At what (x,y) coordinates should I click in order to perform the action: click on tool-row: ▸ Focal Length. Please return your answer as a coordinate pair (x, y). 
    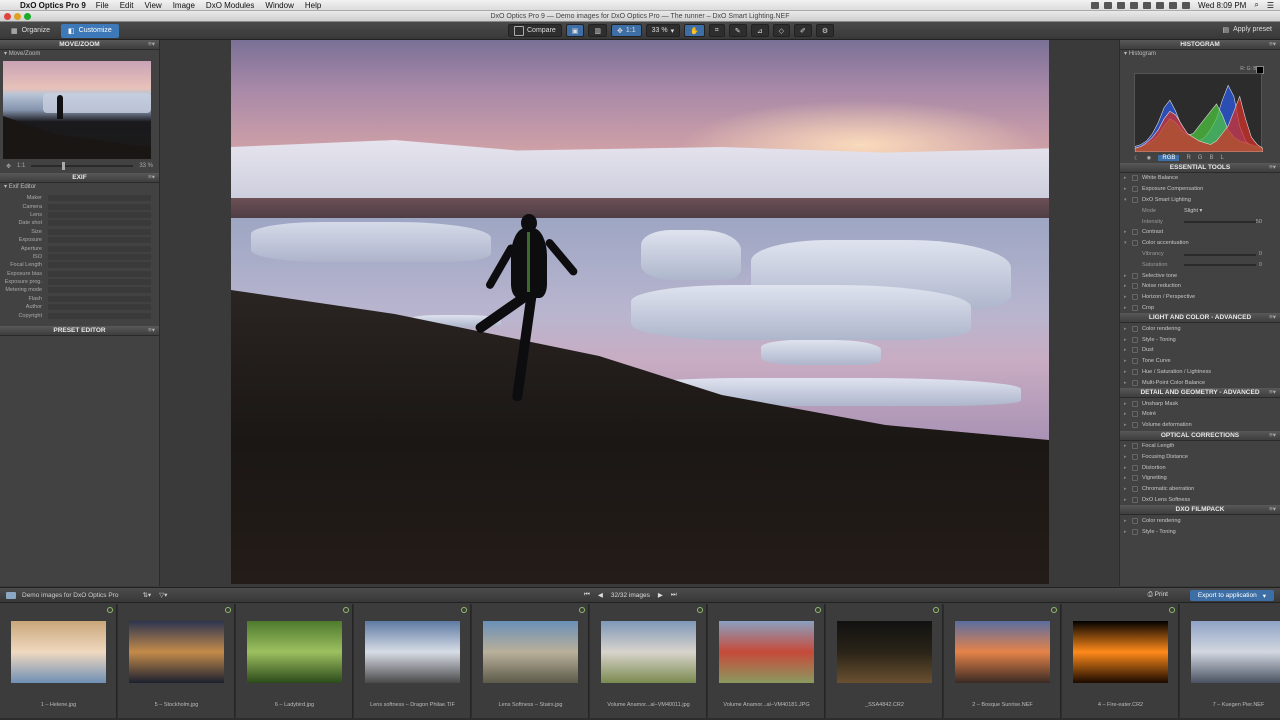
    Looking at the image, I should click on (1200, 446).